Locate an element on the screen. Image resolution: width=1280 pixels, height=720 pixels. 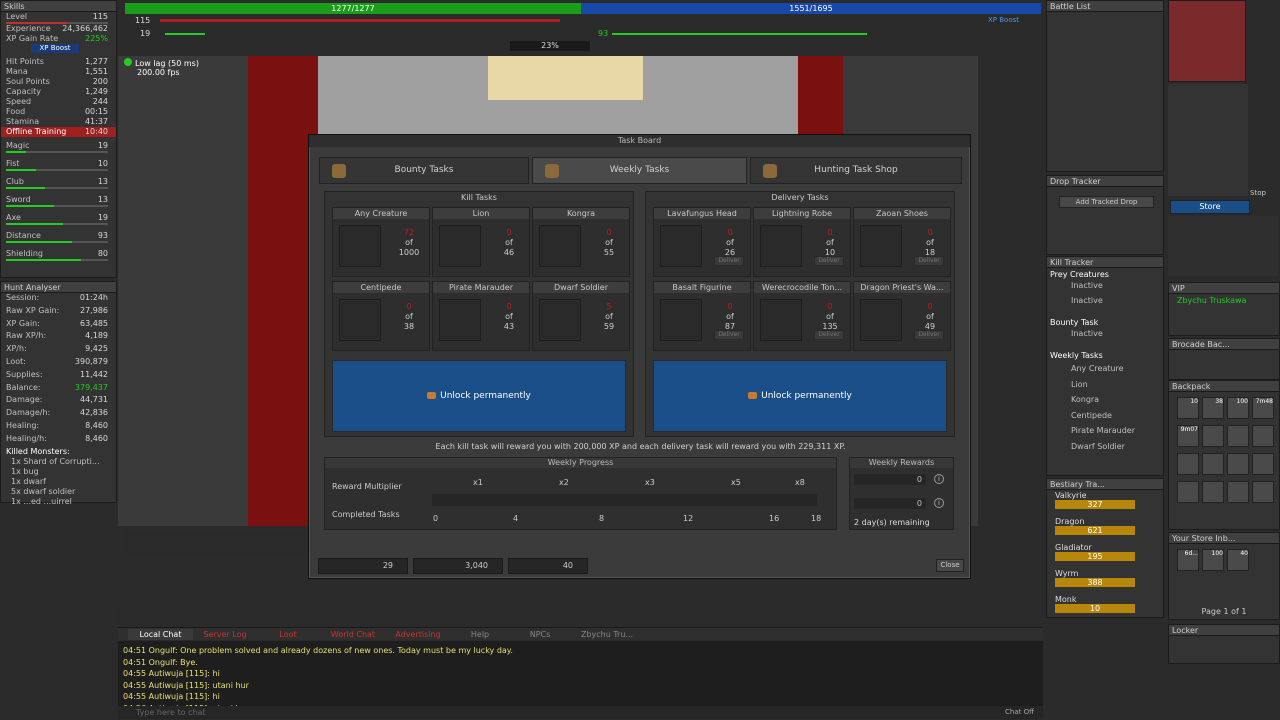
weekly-task-item: Dwarf Soldier is located at coordinates (1105, 448).